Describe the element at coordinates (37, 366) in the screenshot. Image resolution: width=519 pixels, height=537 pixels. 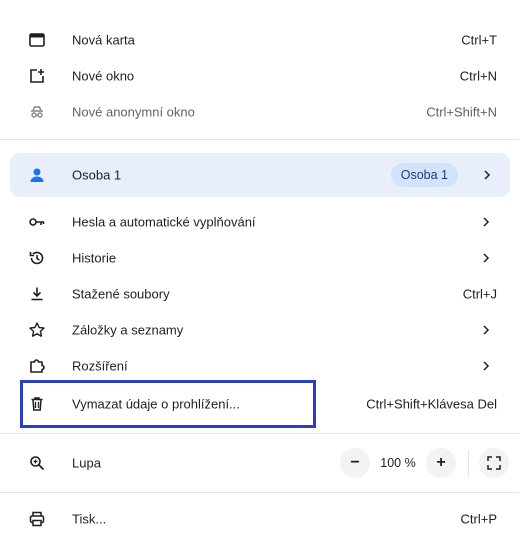
I see `puzzle-icon` at that location.